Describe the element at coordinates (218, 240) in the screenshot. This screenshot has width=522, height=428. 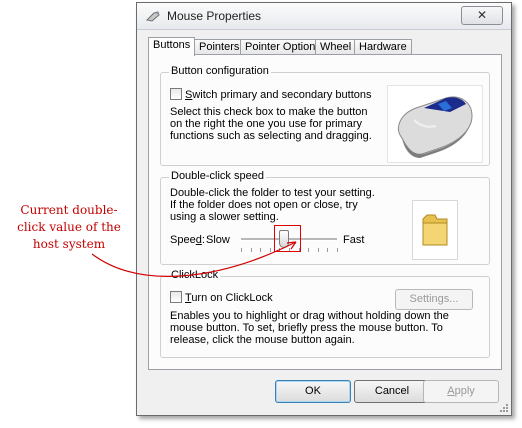
I see `slow-label: Slow` at that location.